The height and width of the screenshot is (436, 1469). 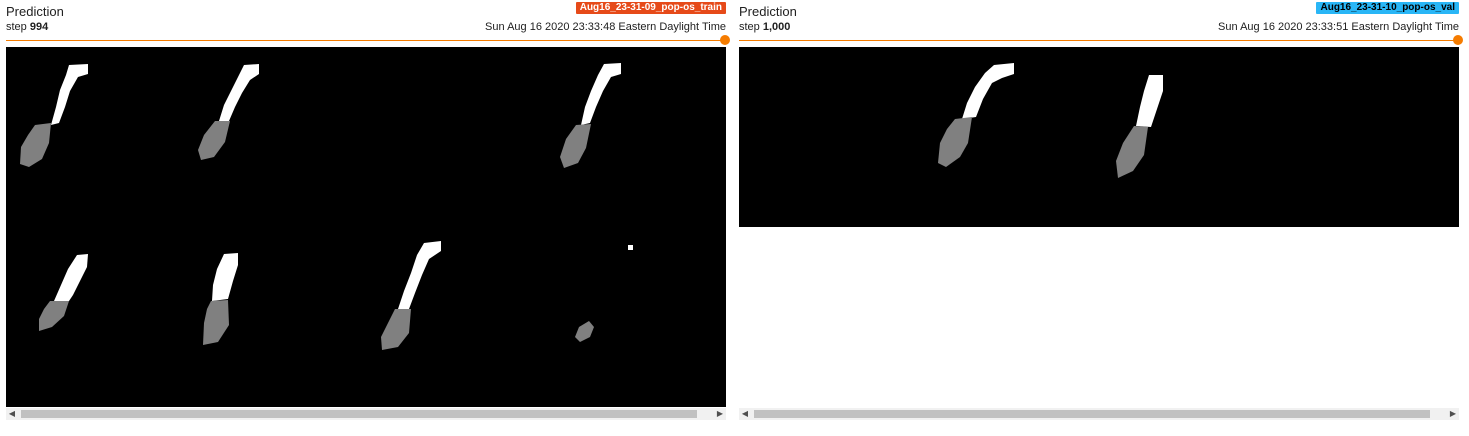 I want to click on step-value: 994, so click(x=39, y=27).